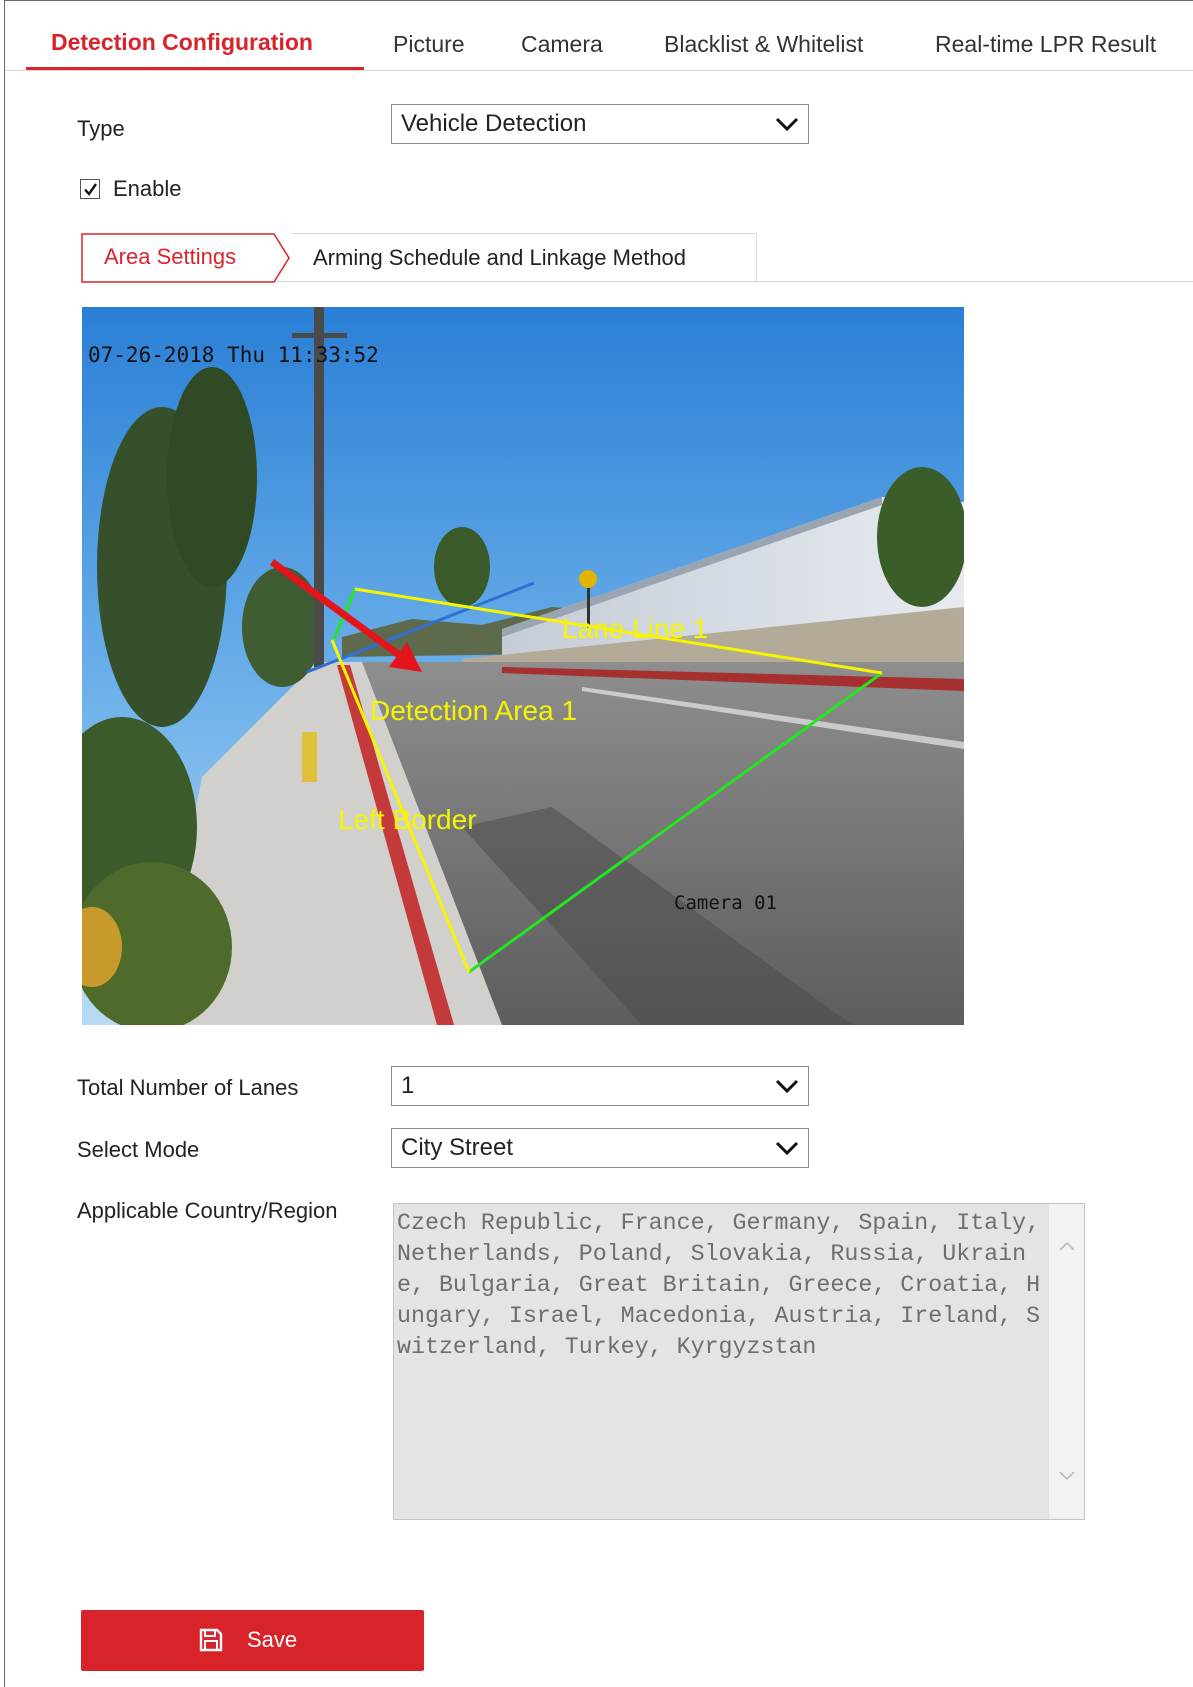 This screenshot has width=1193, height=1687. Describe the element at coordinates (408, 1085) in the screenshot. I see `lanes-select-value: 1` at that location.